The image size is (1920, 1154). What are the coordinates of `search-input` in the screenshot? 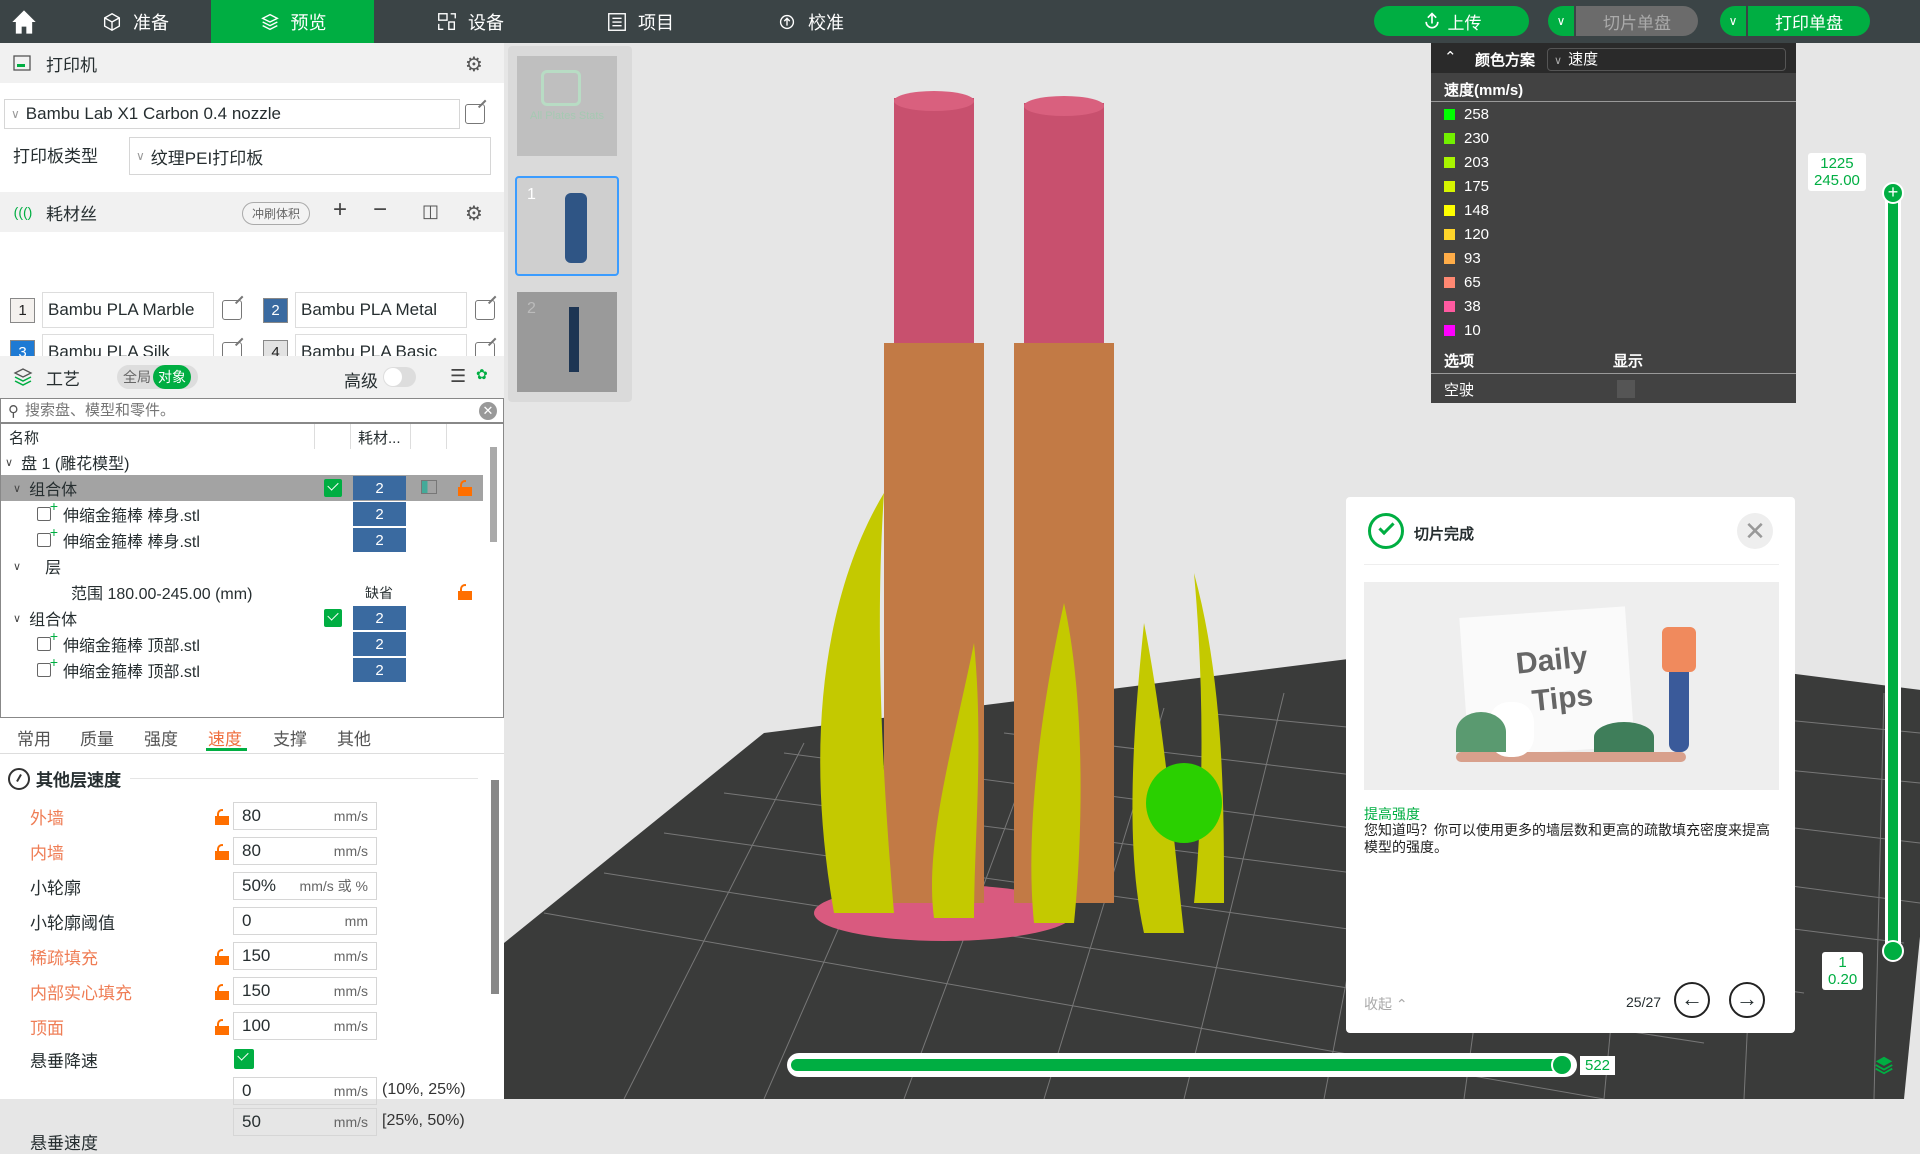 It's located at (245, 410).